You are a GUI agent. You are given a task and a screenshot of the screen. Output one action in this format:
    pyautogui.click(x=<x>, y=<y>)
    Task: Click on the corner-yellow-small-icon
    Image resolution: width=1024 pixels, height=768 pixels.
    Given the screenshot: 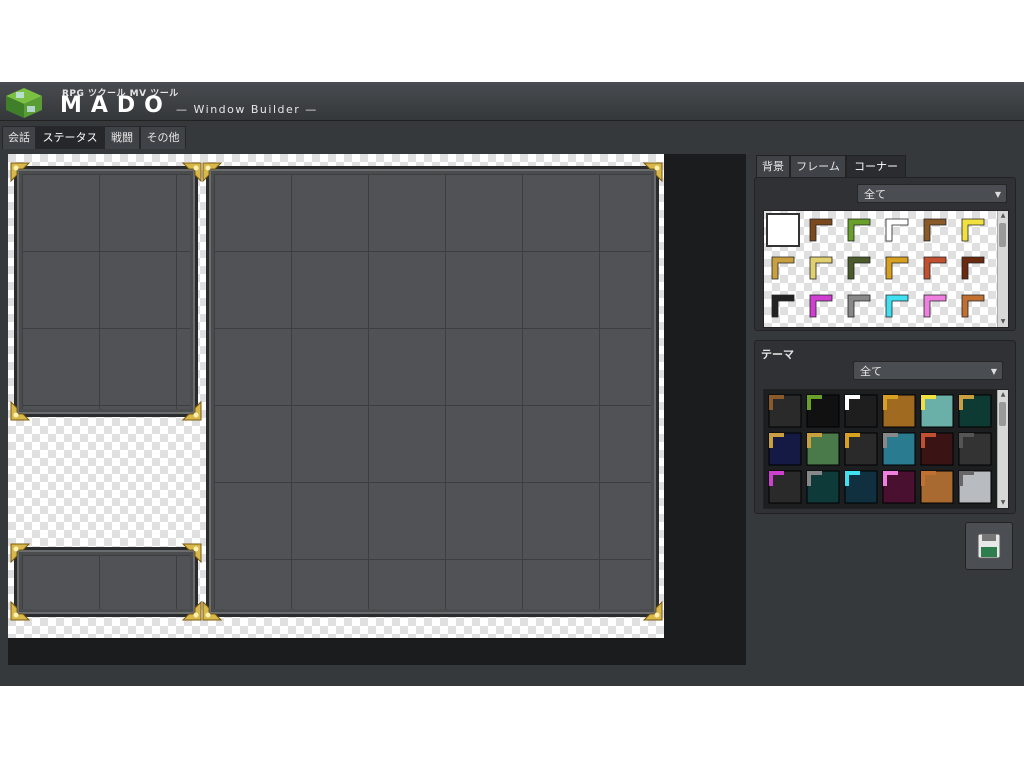 What is the action you would take?
    pyautogui.click(x=821, y=268)
    